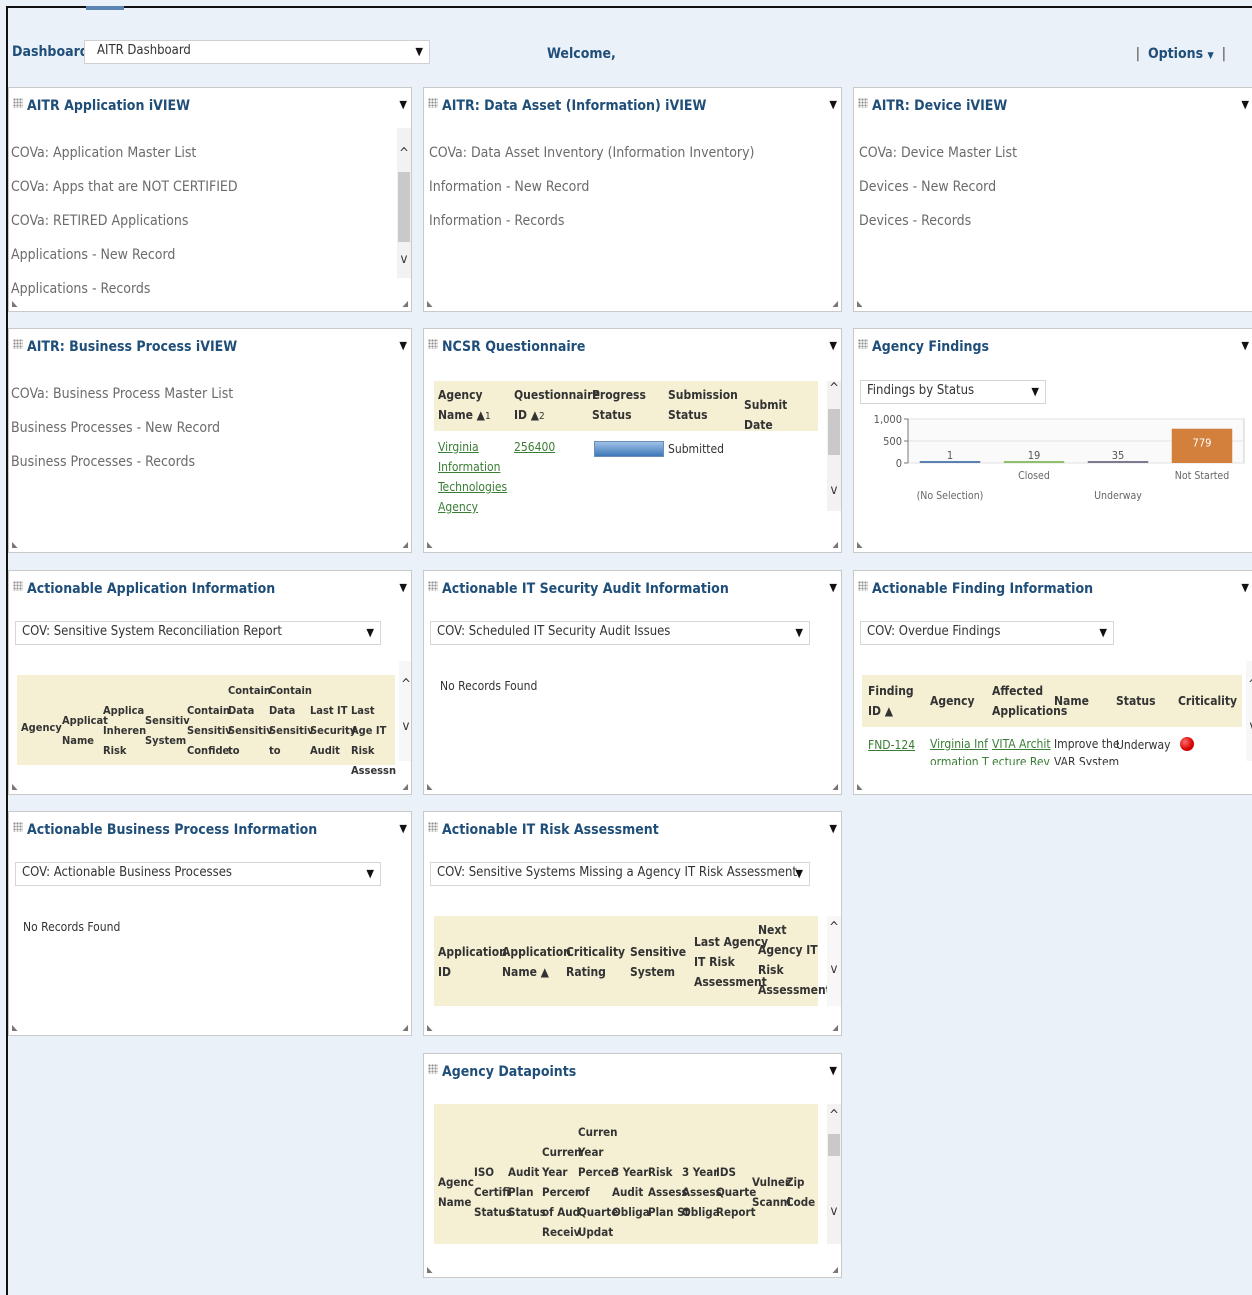 This screenshot has height=1295, width=1252. What do you see at coordinates (472, 962) in the screenshot?
I see `col-header-application-id: Application ID` at bounding box center [472, 962].